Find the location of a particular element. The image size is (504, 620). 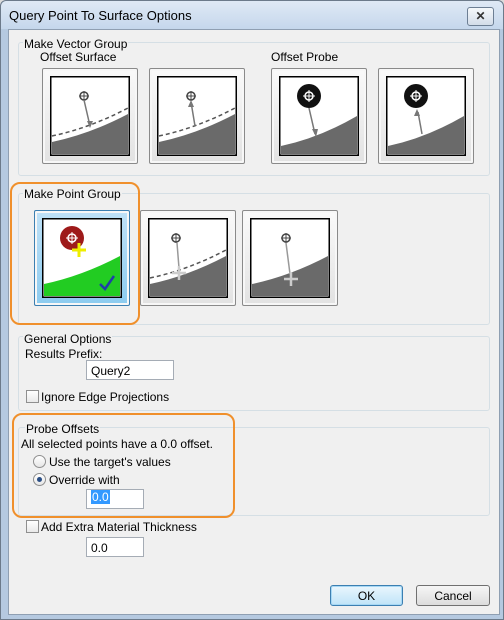

use-target-radio is located at coordinates (39, 461).